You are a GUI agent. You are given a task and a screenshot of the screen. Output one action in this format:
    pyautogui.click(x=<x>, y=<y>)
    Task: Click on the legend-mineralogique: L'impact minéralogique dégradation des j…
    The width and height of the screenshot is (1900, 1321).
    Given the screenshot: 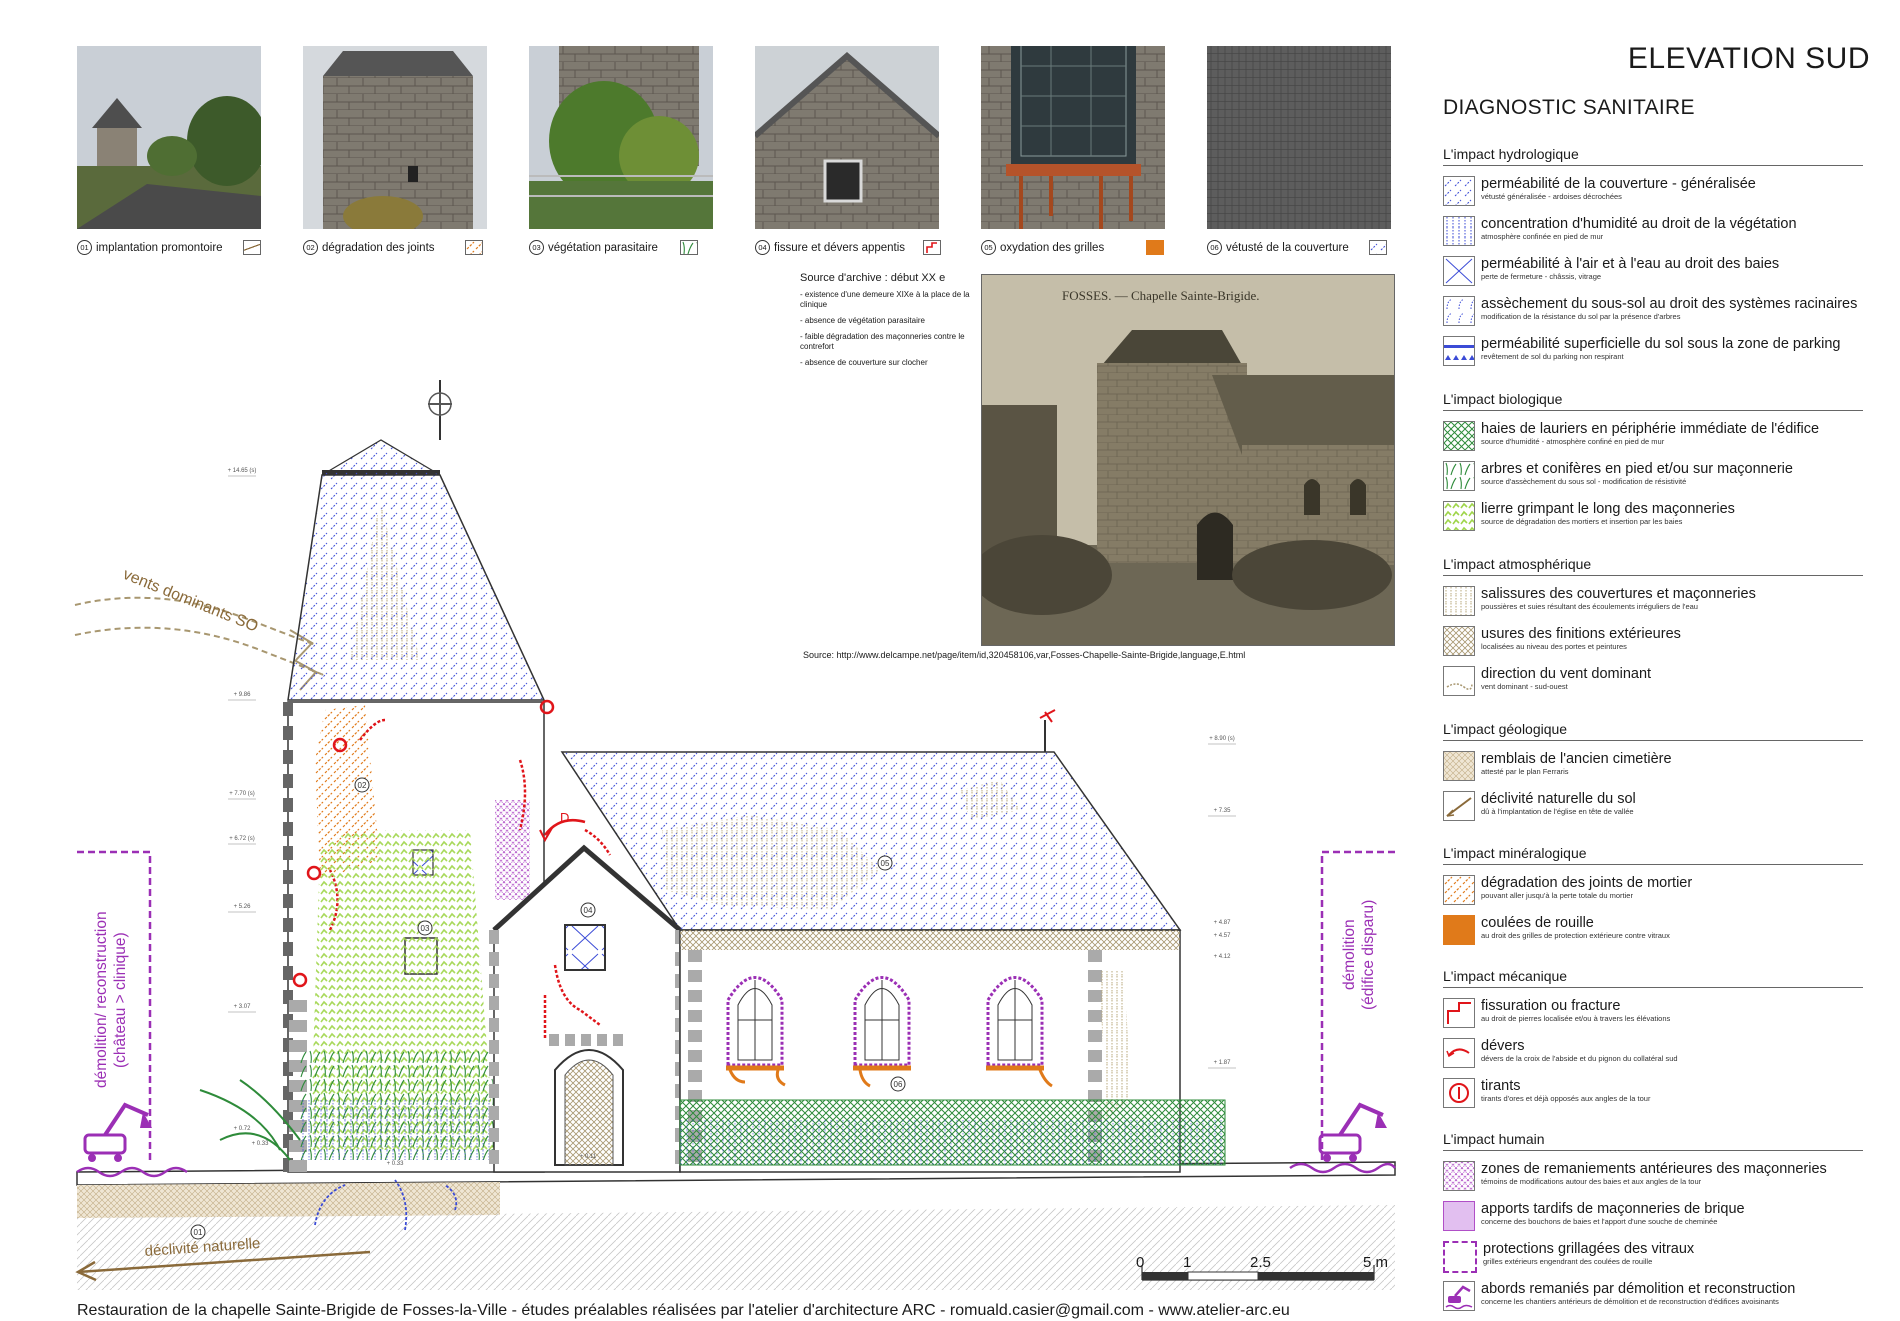 What is the action you would take?
    pyautogui.click(x=1653, y=900)
    